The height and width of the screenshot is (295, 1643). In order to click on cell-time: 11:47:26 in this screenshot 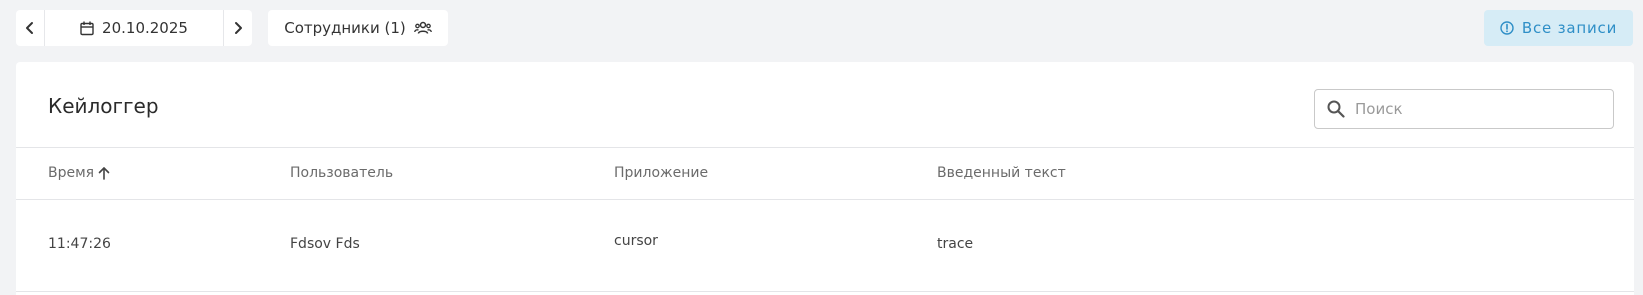, I will do `click(79, 244)`.